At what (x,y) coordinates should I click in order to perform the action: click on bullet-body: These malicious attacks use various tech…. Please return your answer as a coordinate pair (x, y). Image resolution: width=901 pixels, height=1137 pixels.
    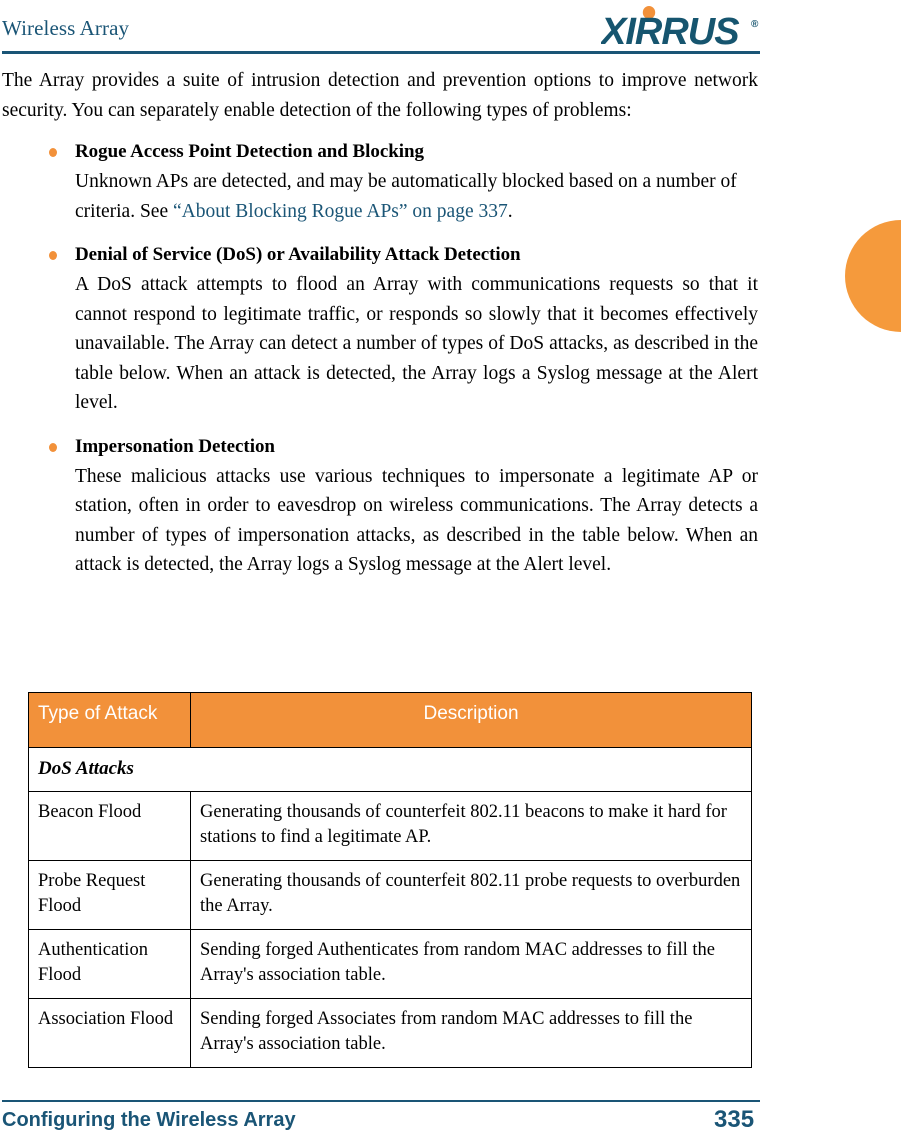
    Looking at the image, I should click on (416, 520).